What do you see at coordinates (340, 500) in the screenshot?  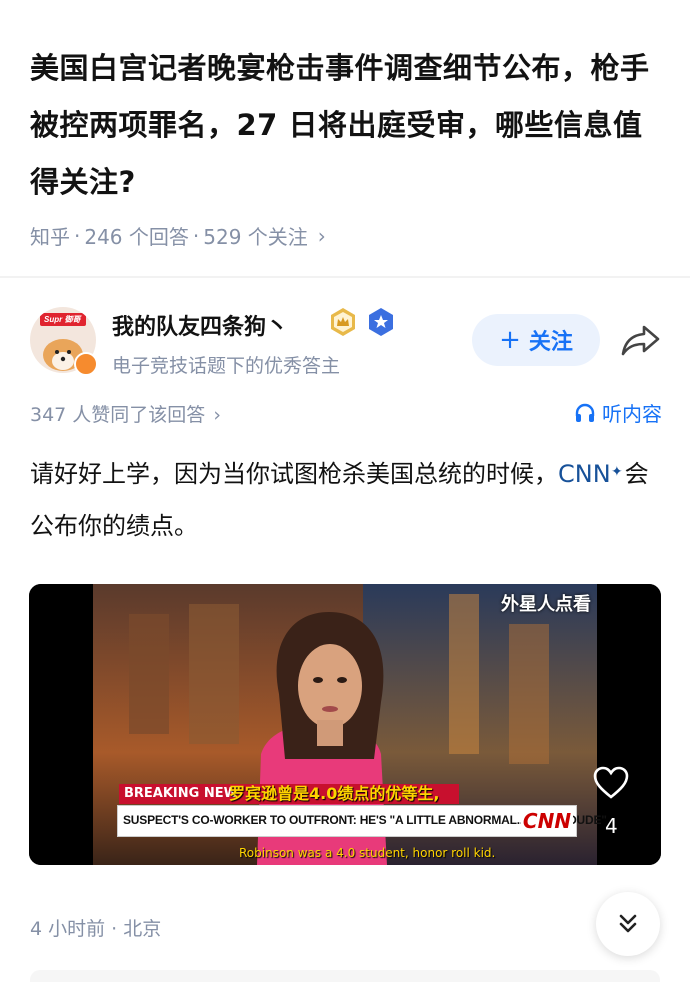 I see `answer-content: 请好好上学，因为当你试图枪杀美国总统的时候，CNN ✦ 会公布你的绩点。` at bounding box center [340, 500].